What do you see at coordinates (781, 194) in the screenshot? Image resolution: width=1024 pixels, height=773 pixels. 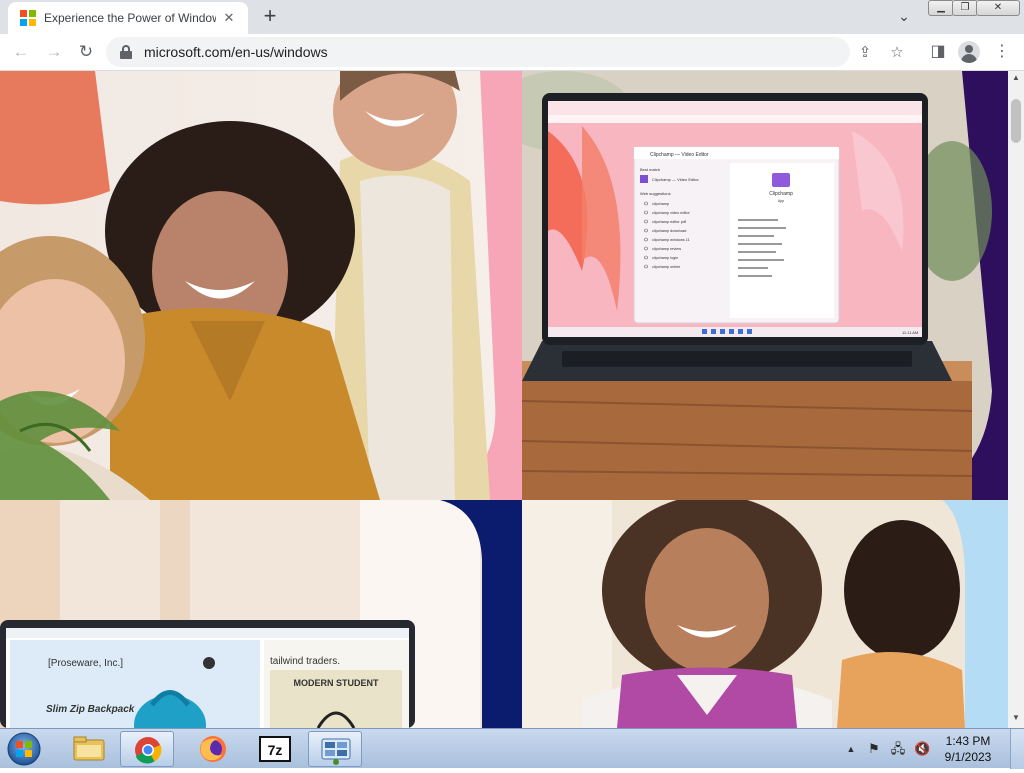 I see `preview-app-name: Clipchamp` at bounding box center [781, 194].